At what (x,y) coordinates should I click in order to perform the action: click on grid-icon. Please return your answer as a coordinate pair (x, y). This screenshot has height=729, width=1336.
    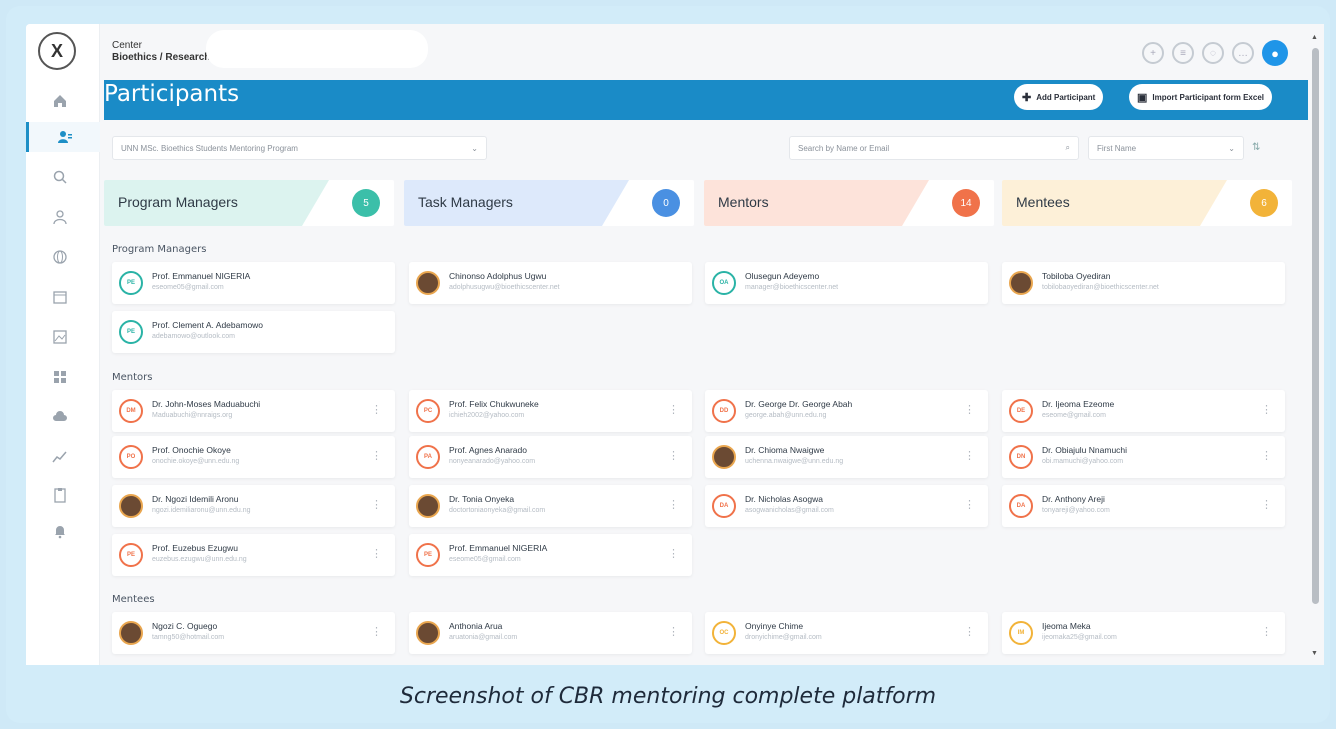
    Looking at the image, I should click on (60, 377).